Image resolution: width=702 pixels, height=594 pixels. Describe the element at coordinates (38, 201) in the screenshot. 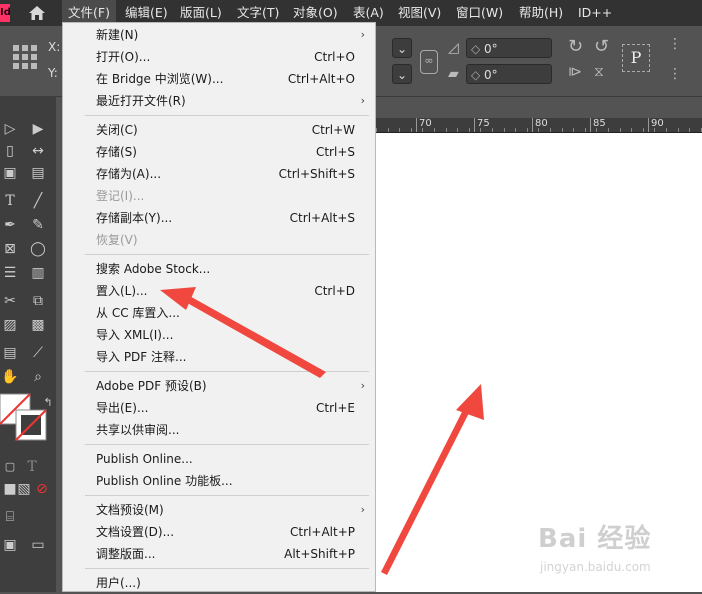

I see `line-tool-icon: ╱` at that location.